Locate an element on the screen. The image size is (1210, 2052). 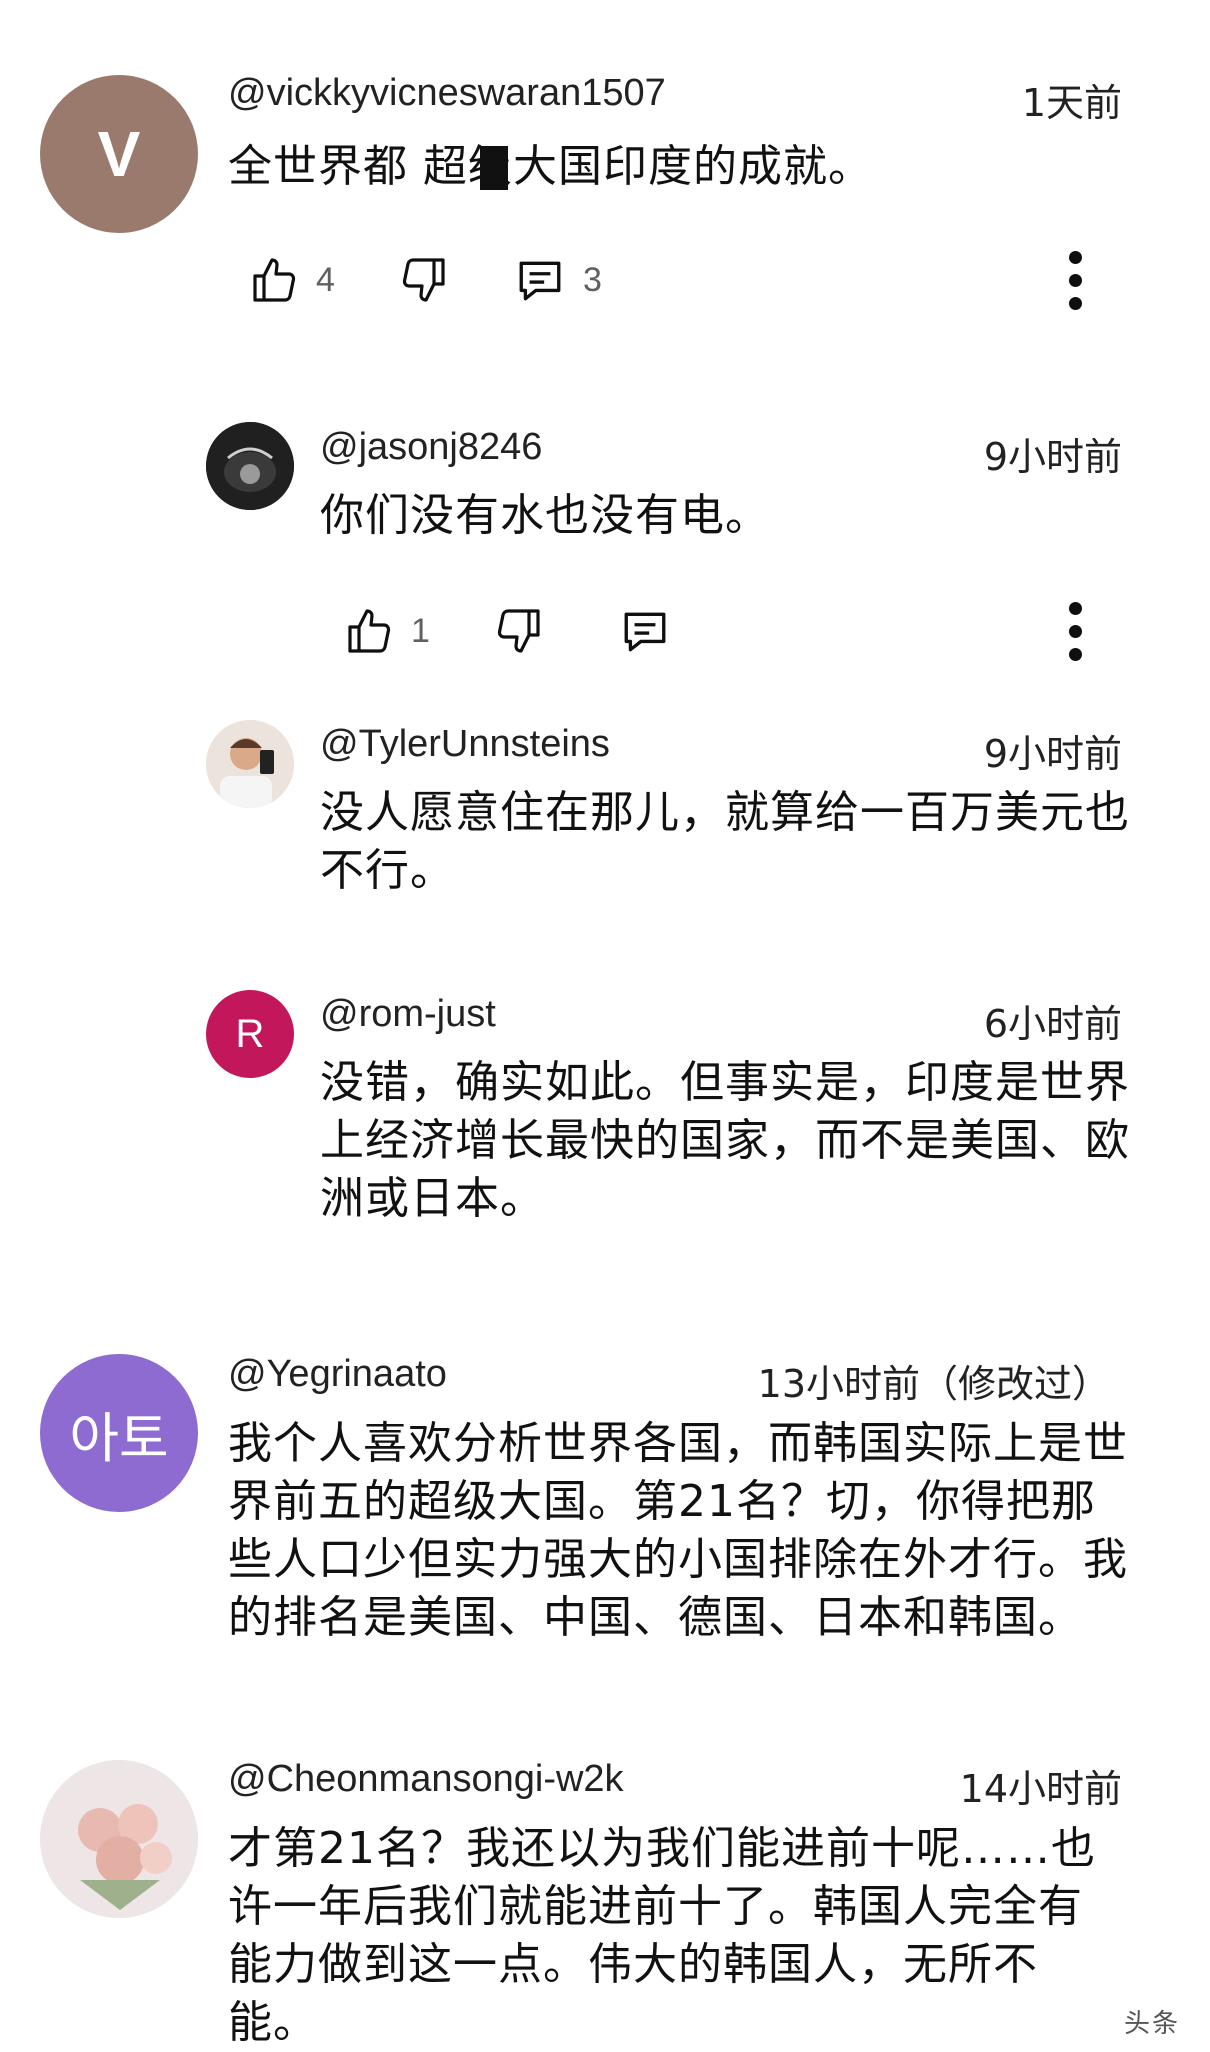
comment-author: @TylerUnnsteins is located at coordinates (465, 744).